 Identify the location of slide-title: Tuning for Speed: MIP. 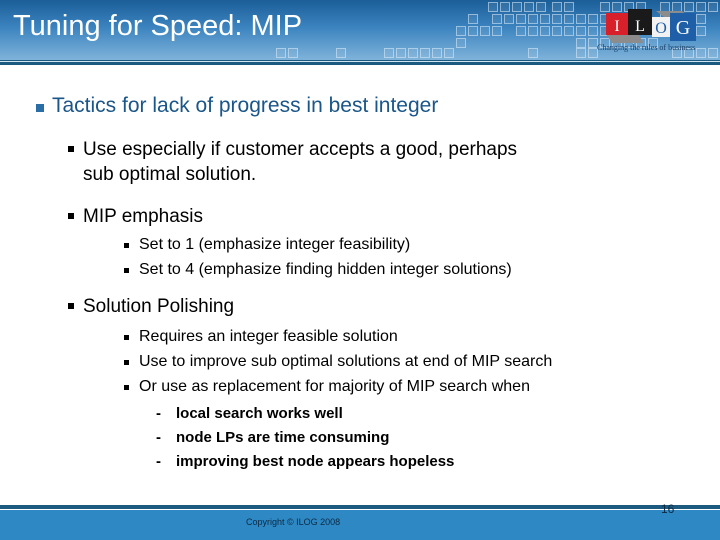
(158, 26).